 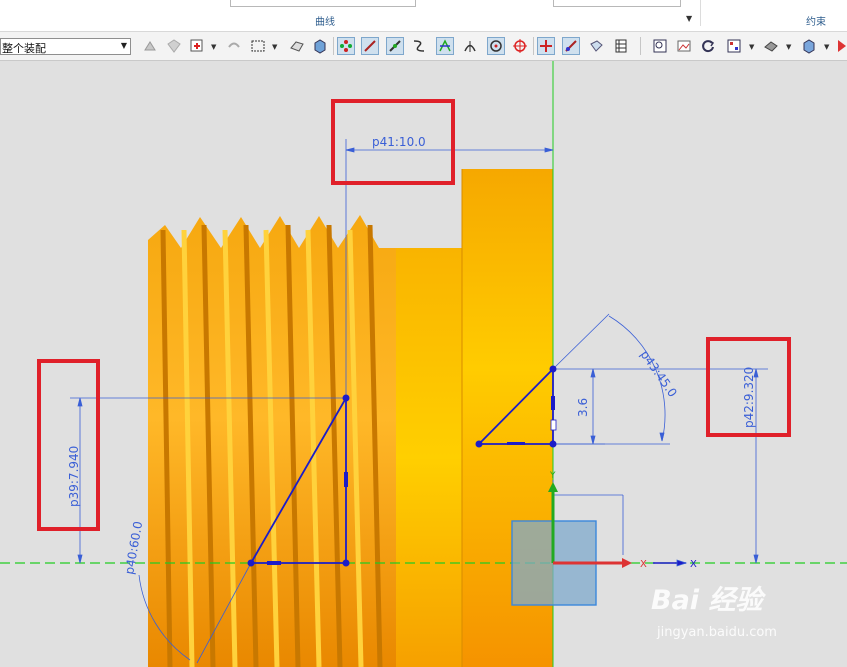 What do you see at coordinates (470, 46) in the screenshot?
I see `snap-tangent-icon` at bounding box center [470, 46].